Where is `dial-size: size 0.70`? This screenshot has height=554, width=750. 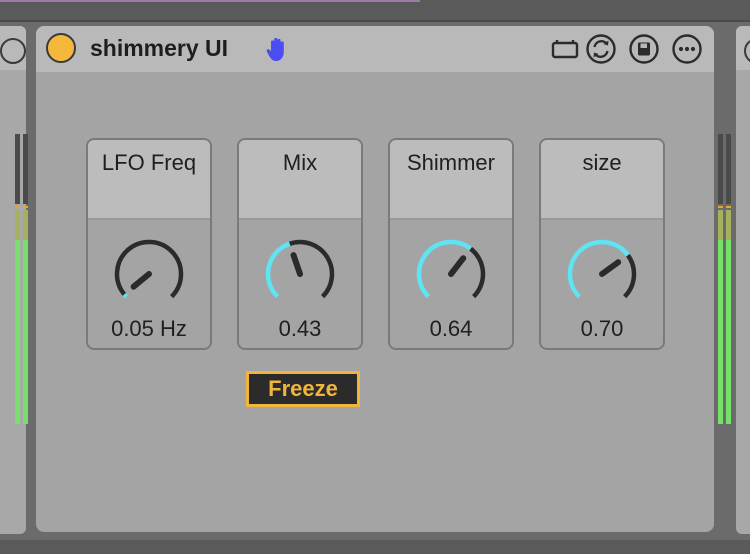 dial-size: size 0.70 is located at coordinates (602, 244).